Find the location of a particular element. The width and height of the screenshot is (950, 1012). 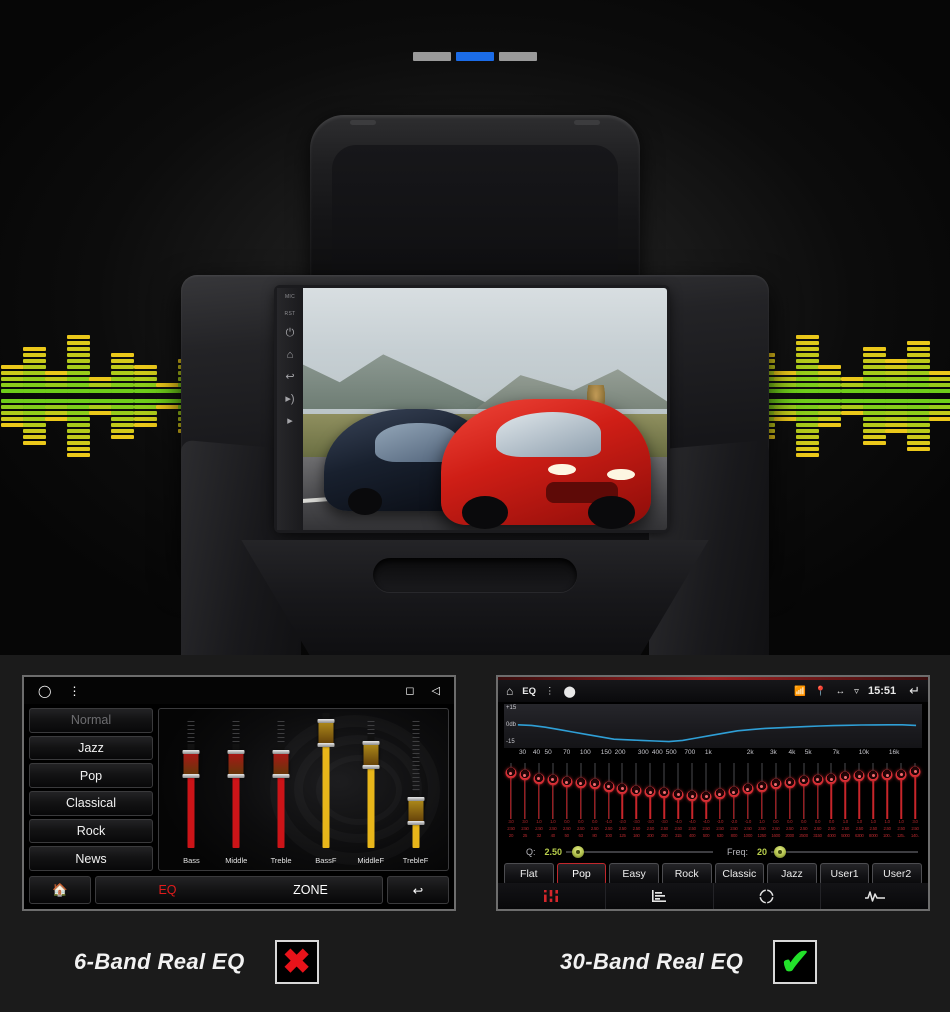

fader-panel: Bass Middle Treble BassF MiddleF TrebleF is located at coordinates (303, 789).